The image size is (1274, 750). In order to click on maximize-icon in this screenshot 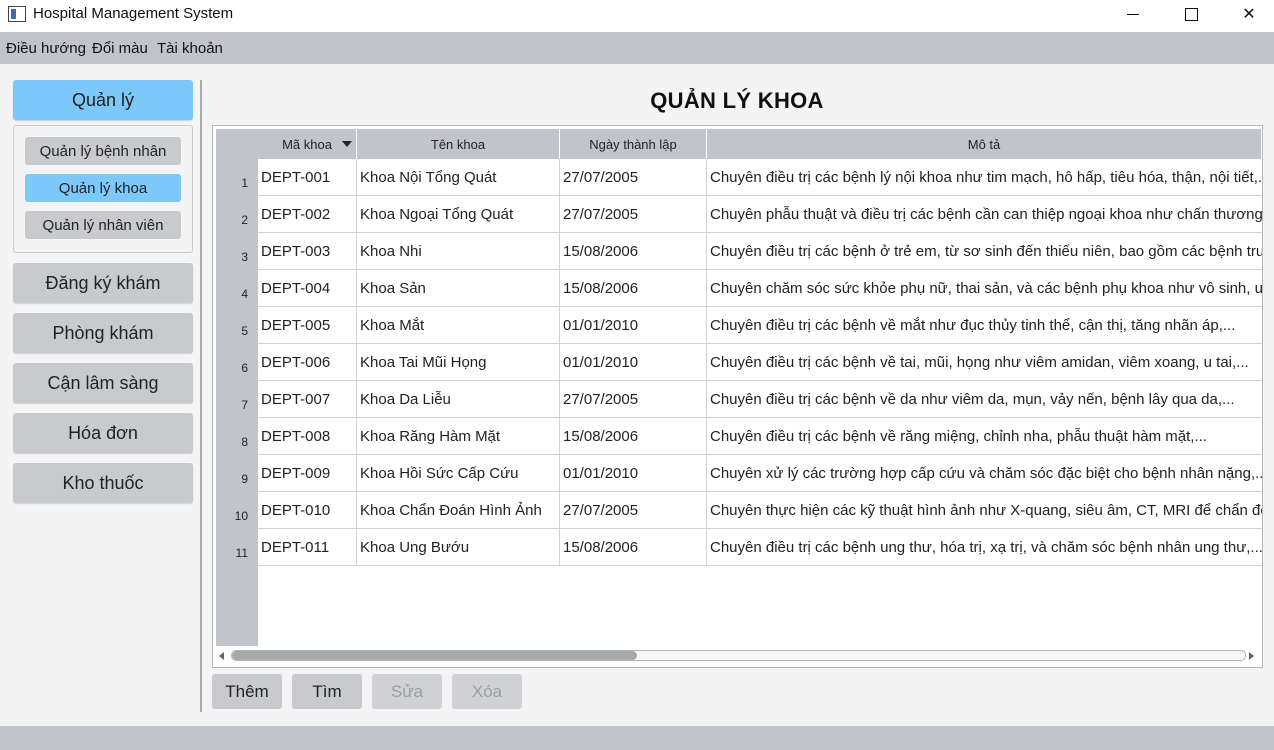, I will do `click(1191, 14)`.